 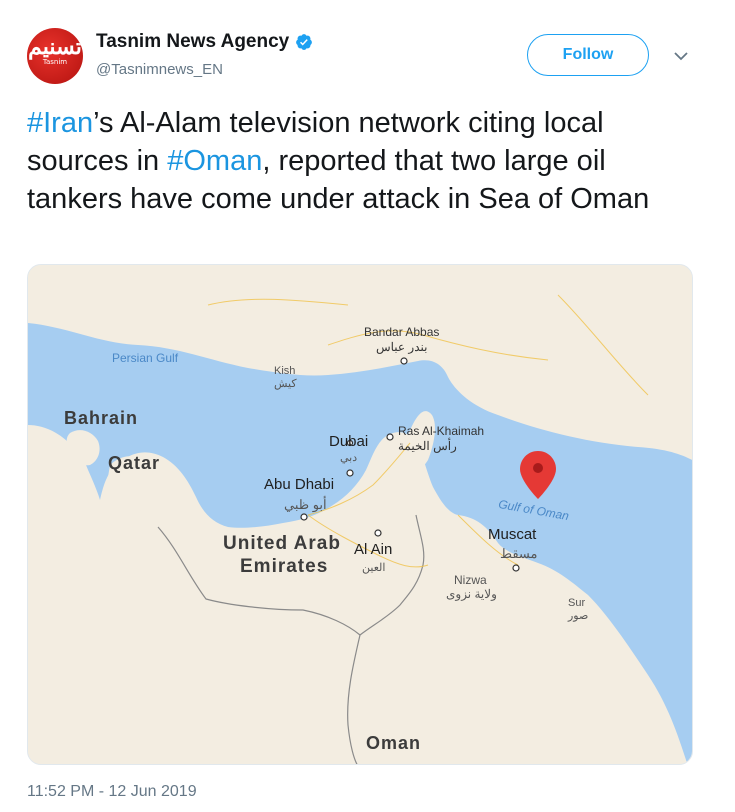 I want to click on label-muscat-ar: مسقط, so click(x=519, y=553).